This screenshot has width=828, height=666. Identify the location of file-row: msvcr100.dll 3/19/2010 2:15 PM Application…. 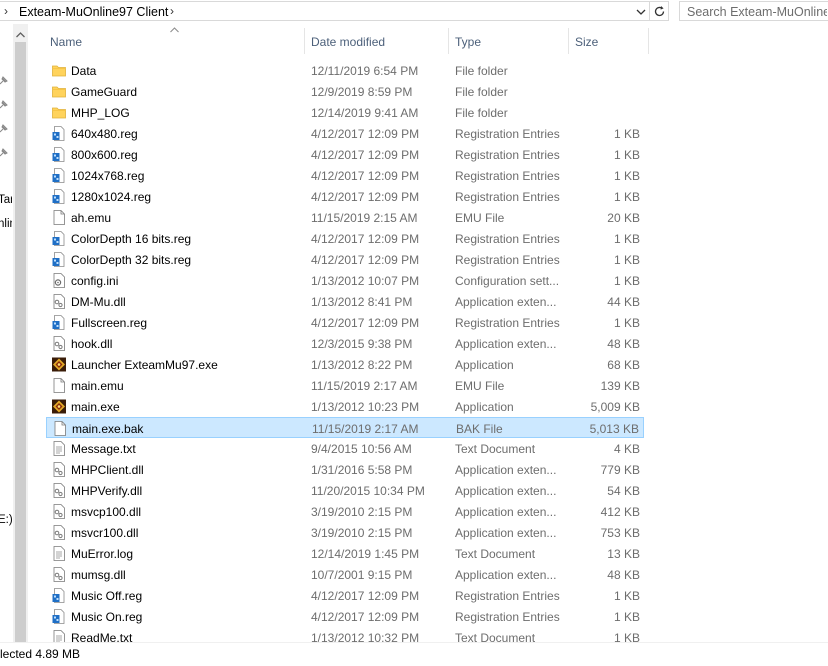
(345, 532).